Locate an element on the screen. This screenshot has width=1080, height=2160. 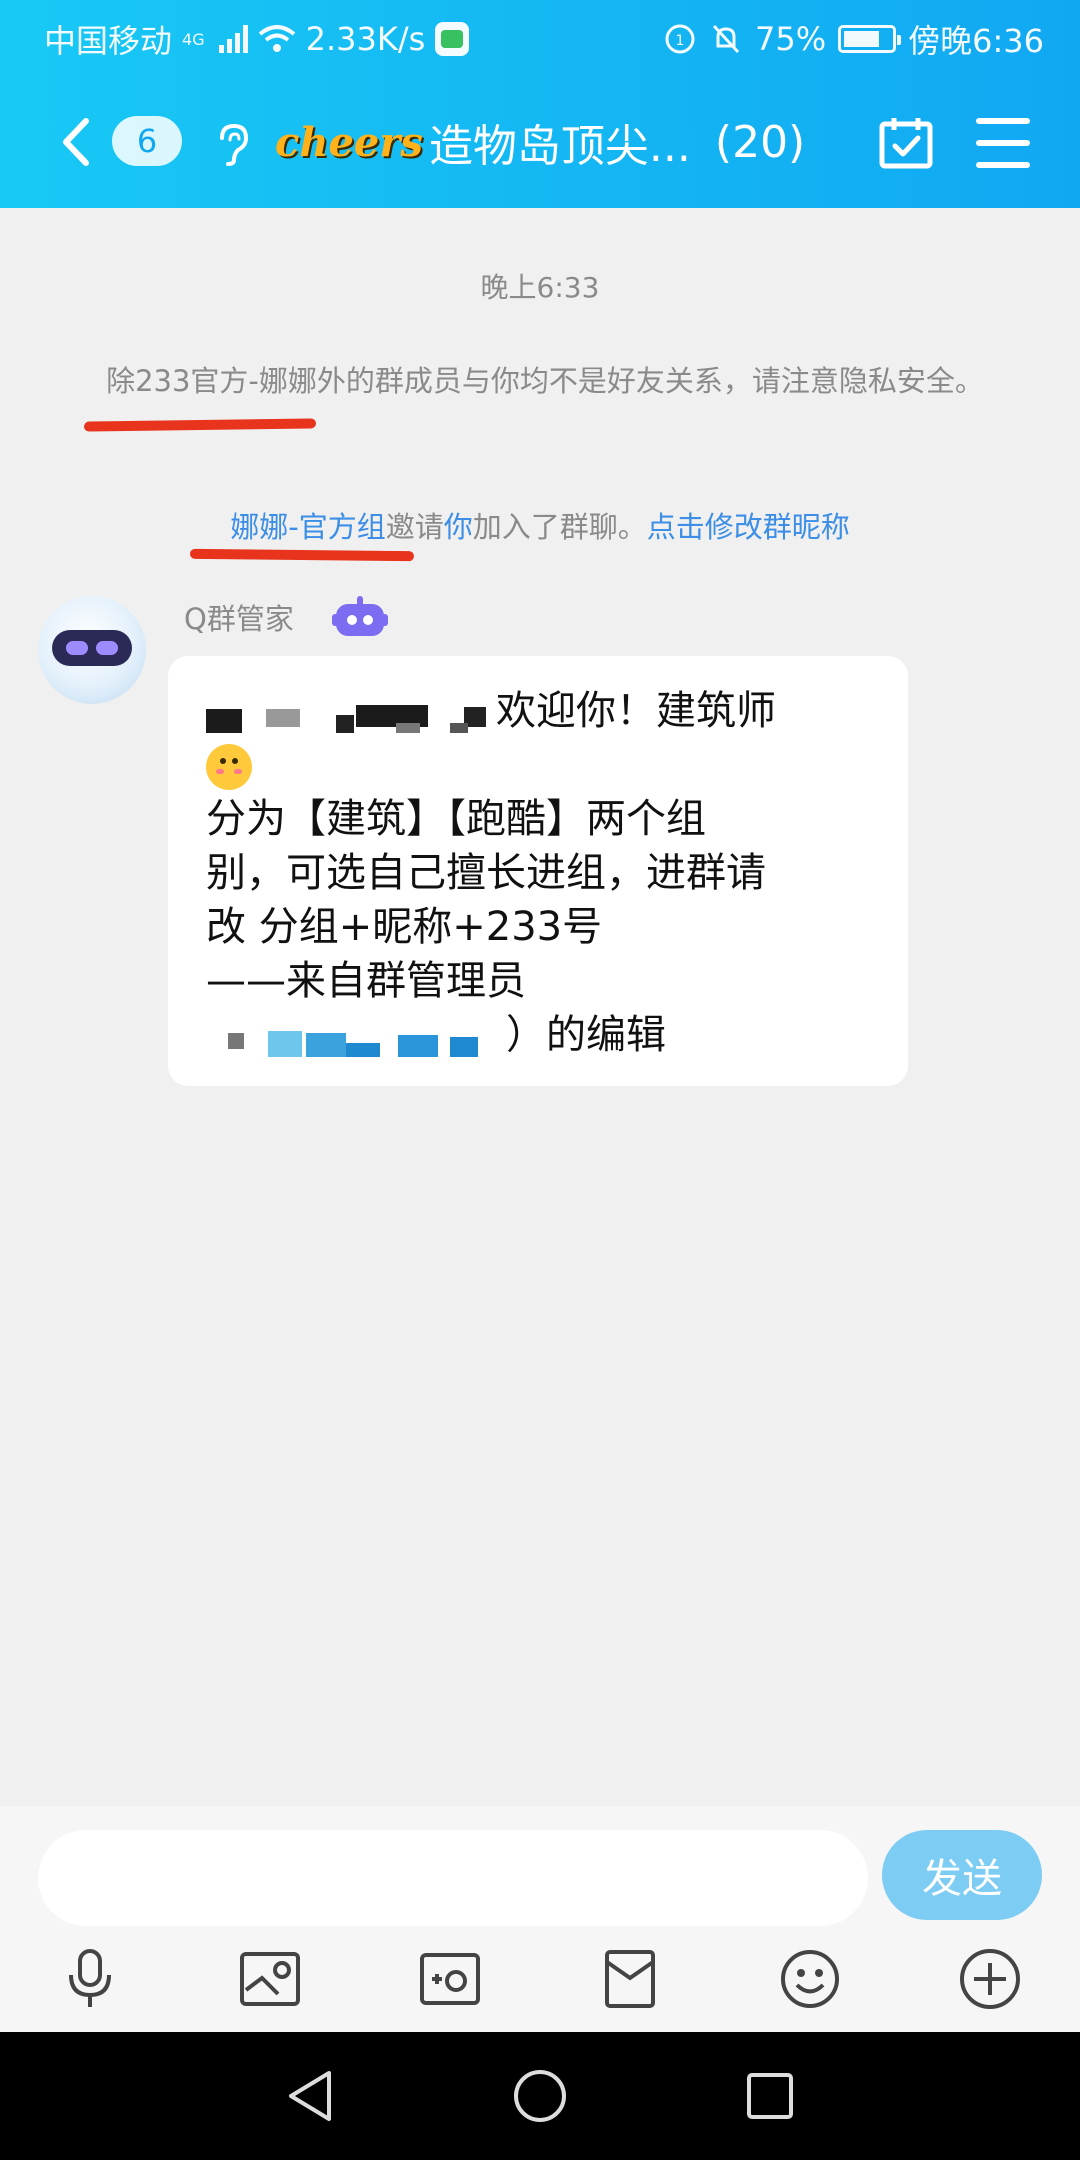
voice-button is located at coordinates (90, 1979).